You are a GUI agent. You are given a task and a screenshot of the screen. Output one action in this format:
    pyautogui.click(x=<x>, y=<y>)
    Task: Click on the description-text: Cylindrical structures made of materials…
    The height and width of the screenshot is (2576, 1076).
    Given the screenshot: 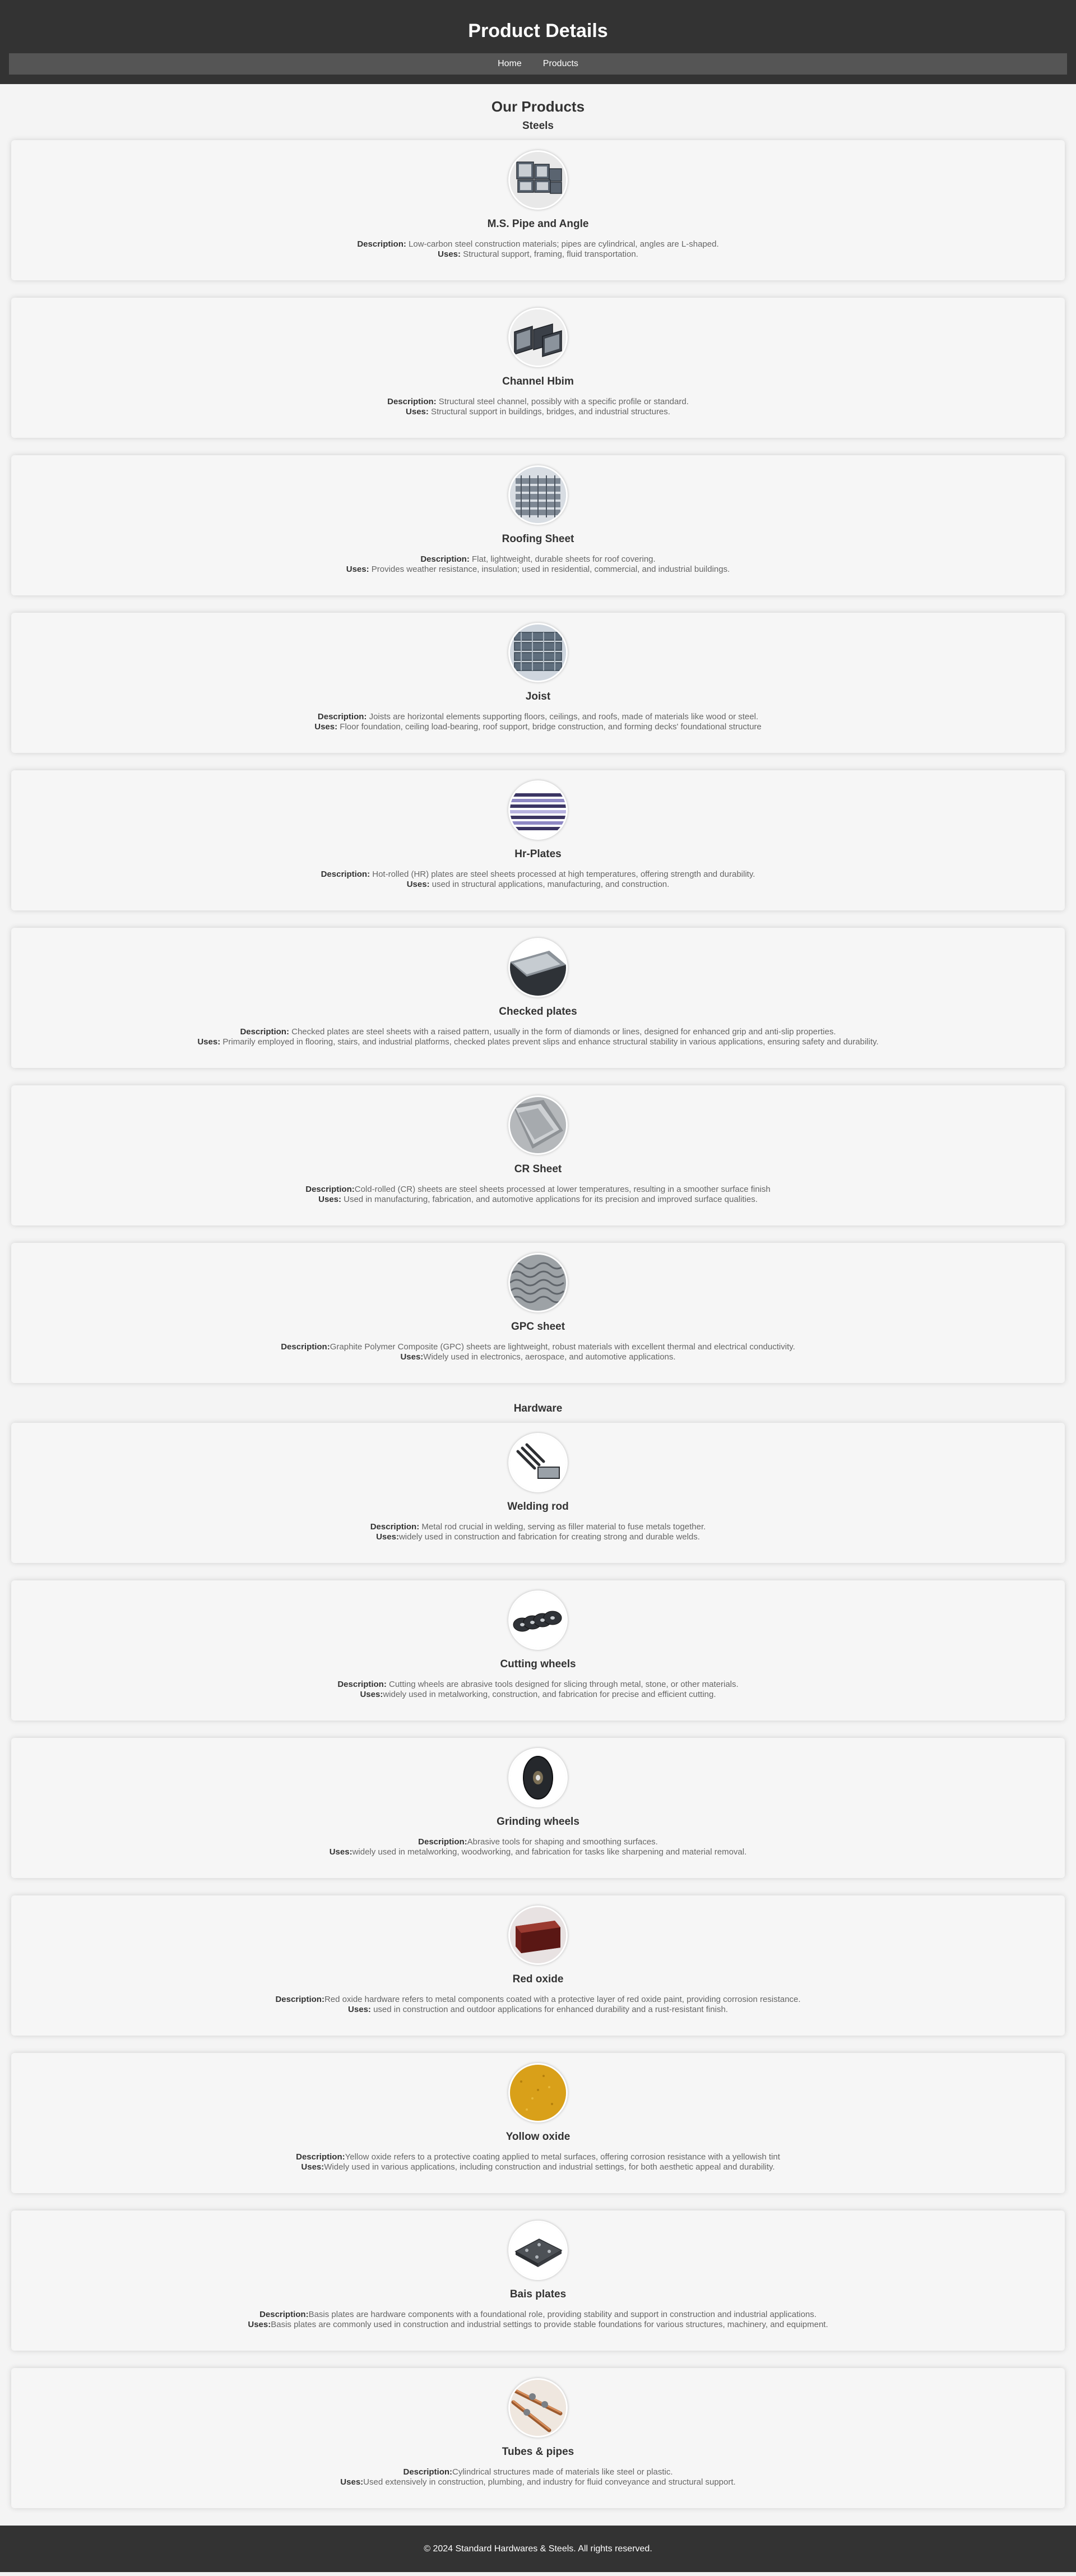 What is the action you would take?
    pyautogui.click(x=562, y=2472)
    